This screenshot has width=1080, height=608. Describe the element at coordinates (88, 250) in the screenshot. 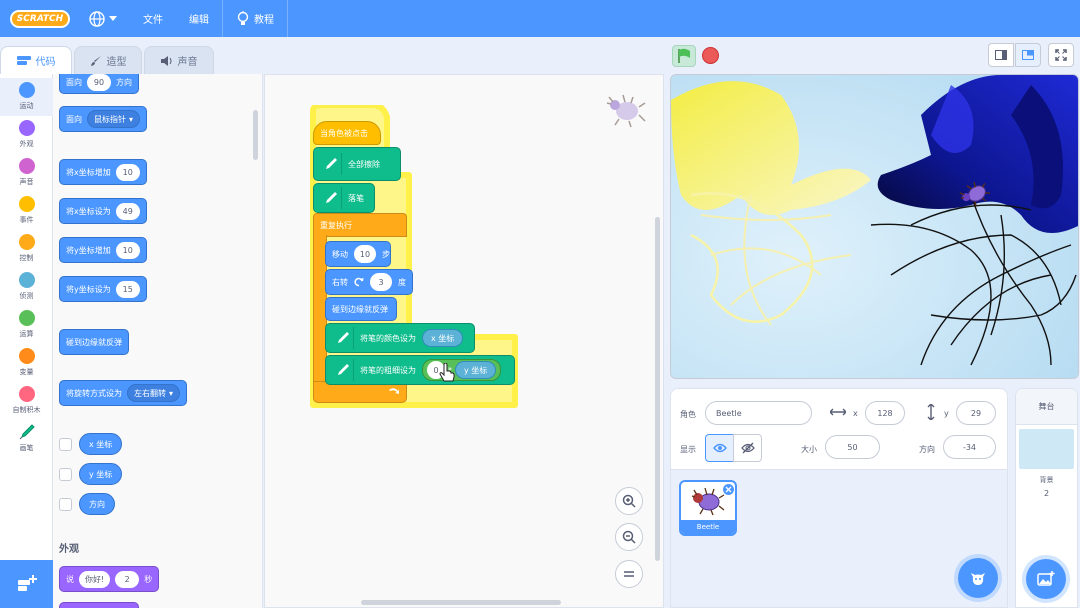

I see `block-text: 将y坐标增加` at that location.